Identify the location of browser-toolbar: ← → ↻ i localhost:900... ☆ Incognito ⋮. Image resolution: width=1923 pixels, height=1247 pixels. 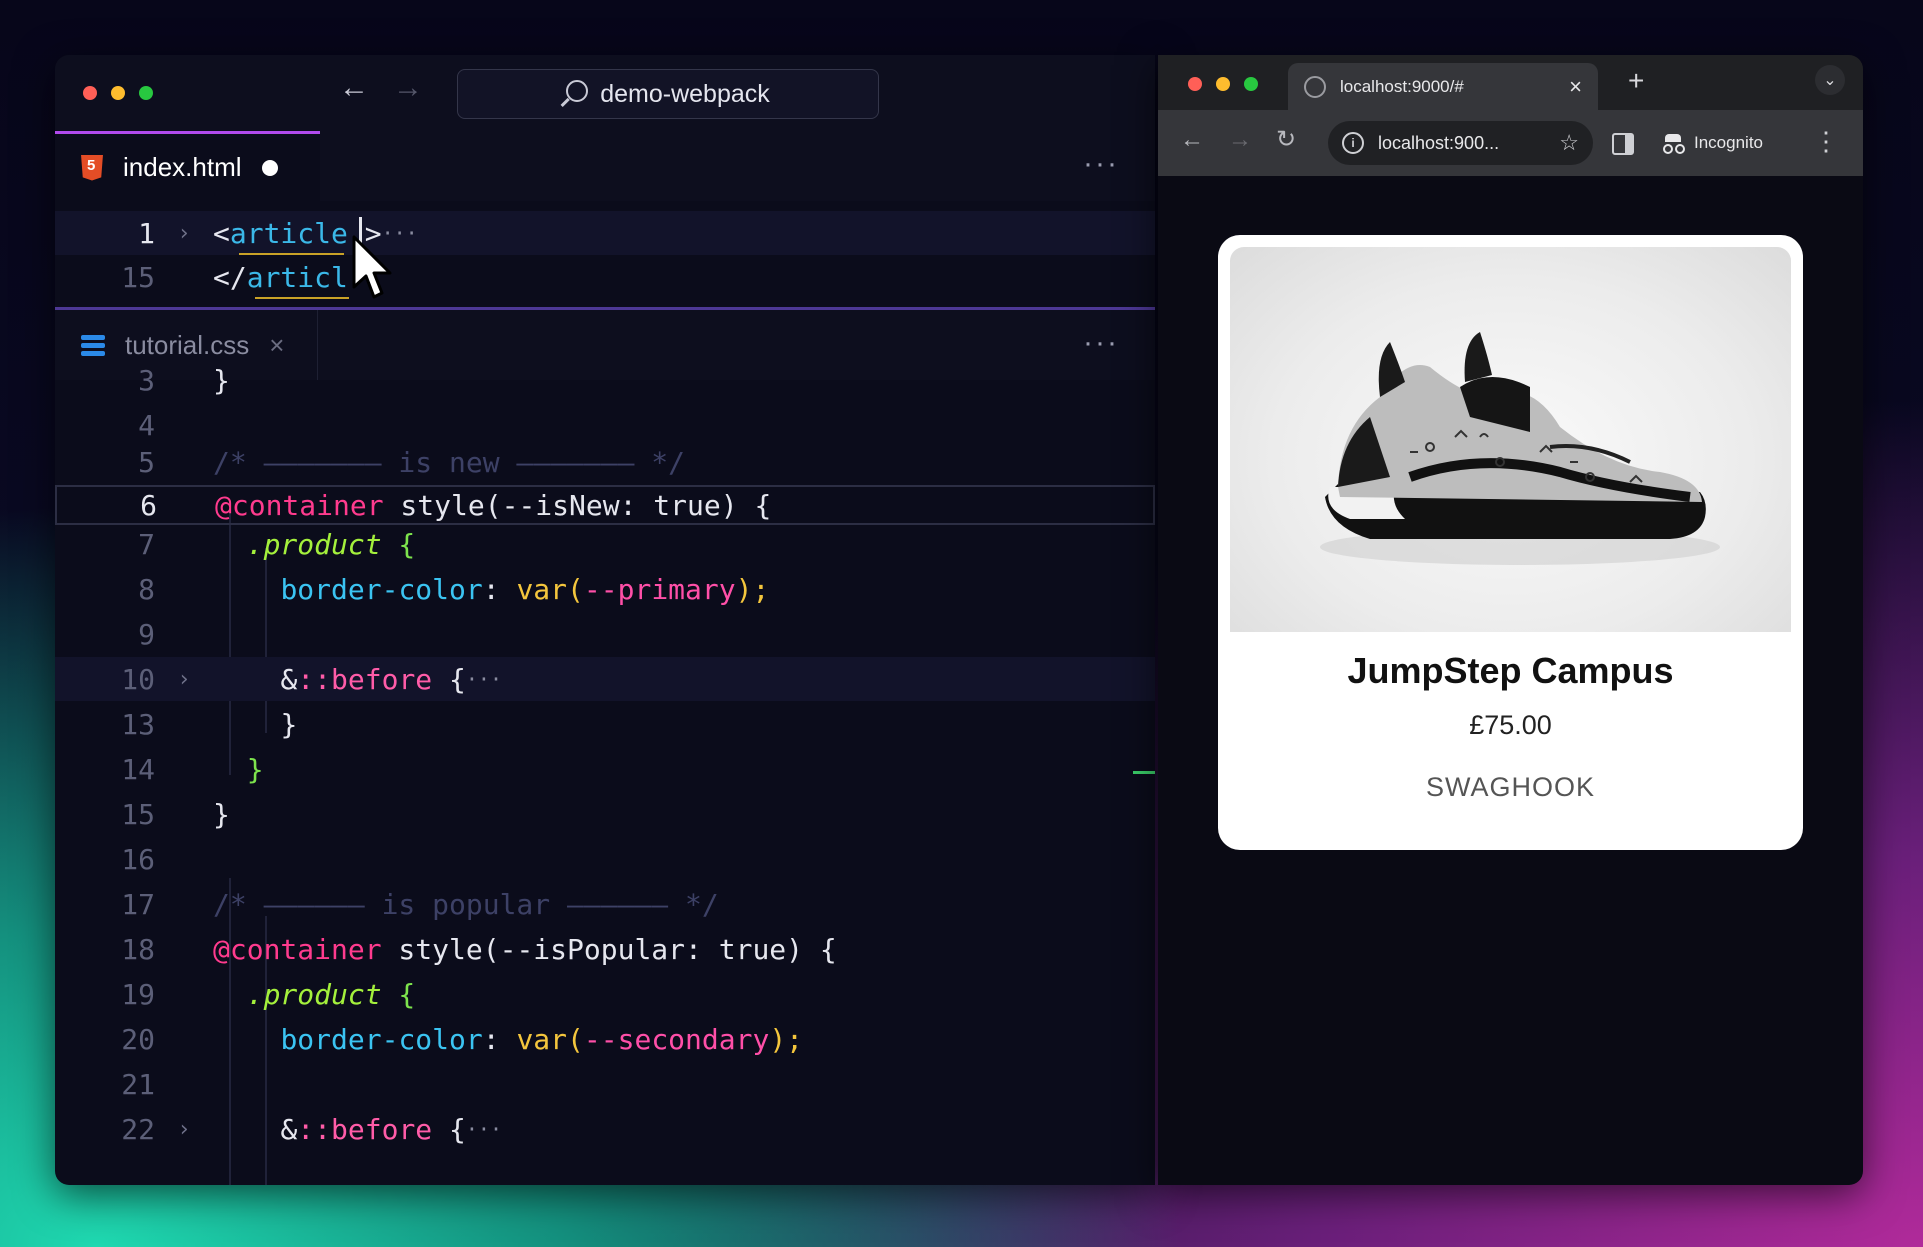
(1510, 143).